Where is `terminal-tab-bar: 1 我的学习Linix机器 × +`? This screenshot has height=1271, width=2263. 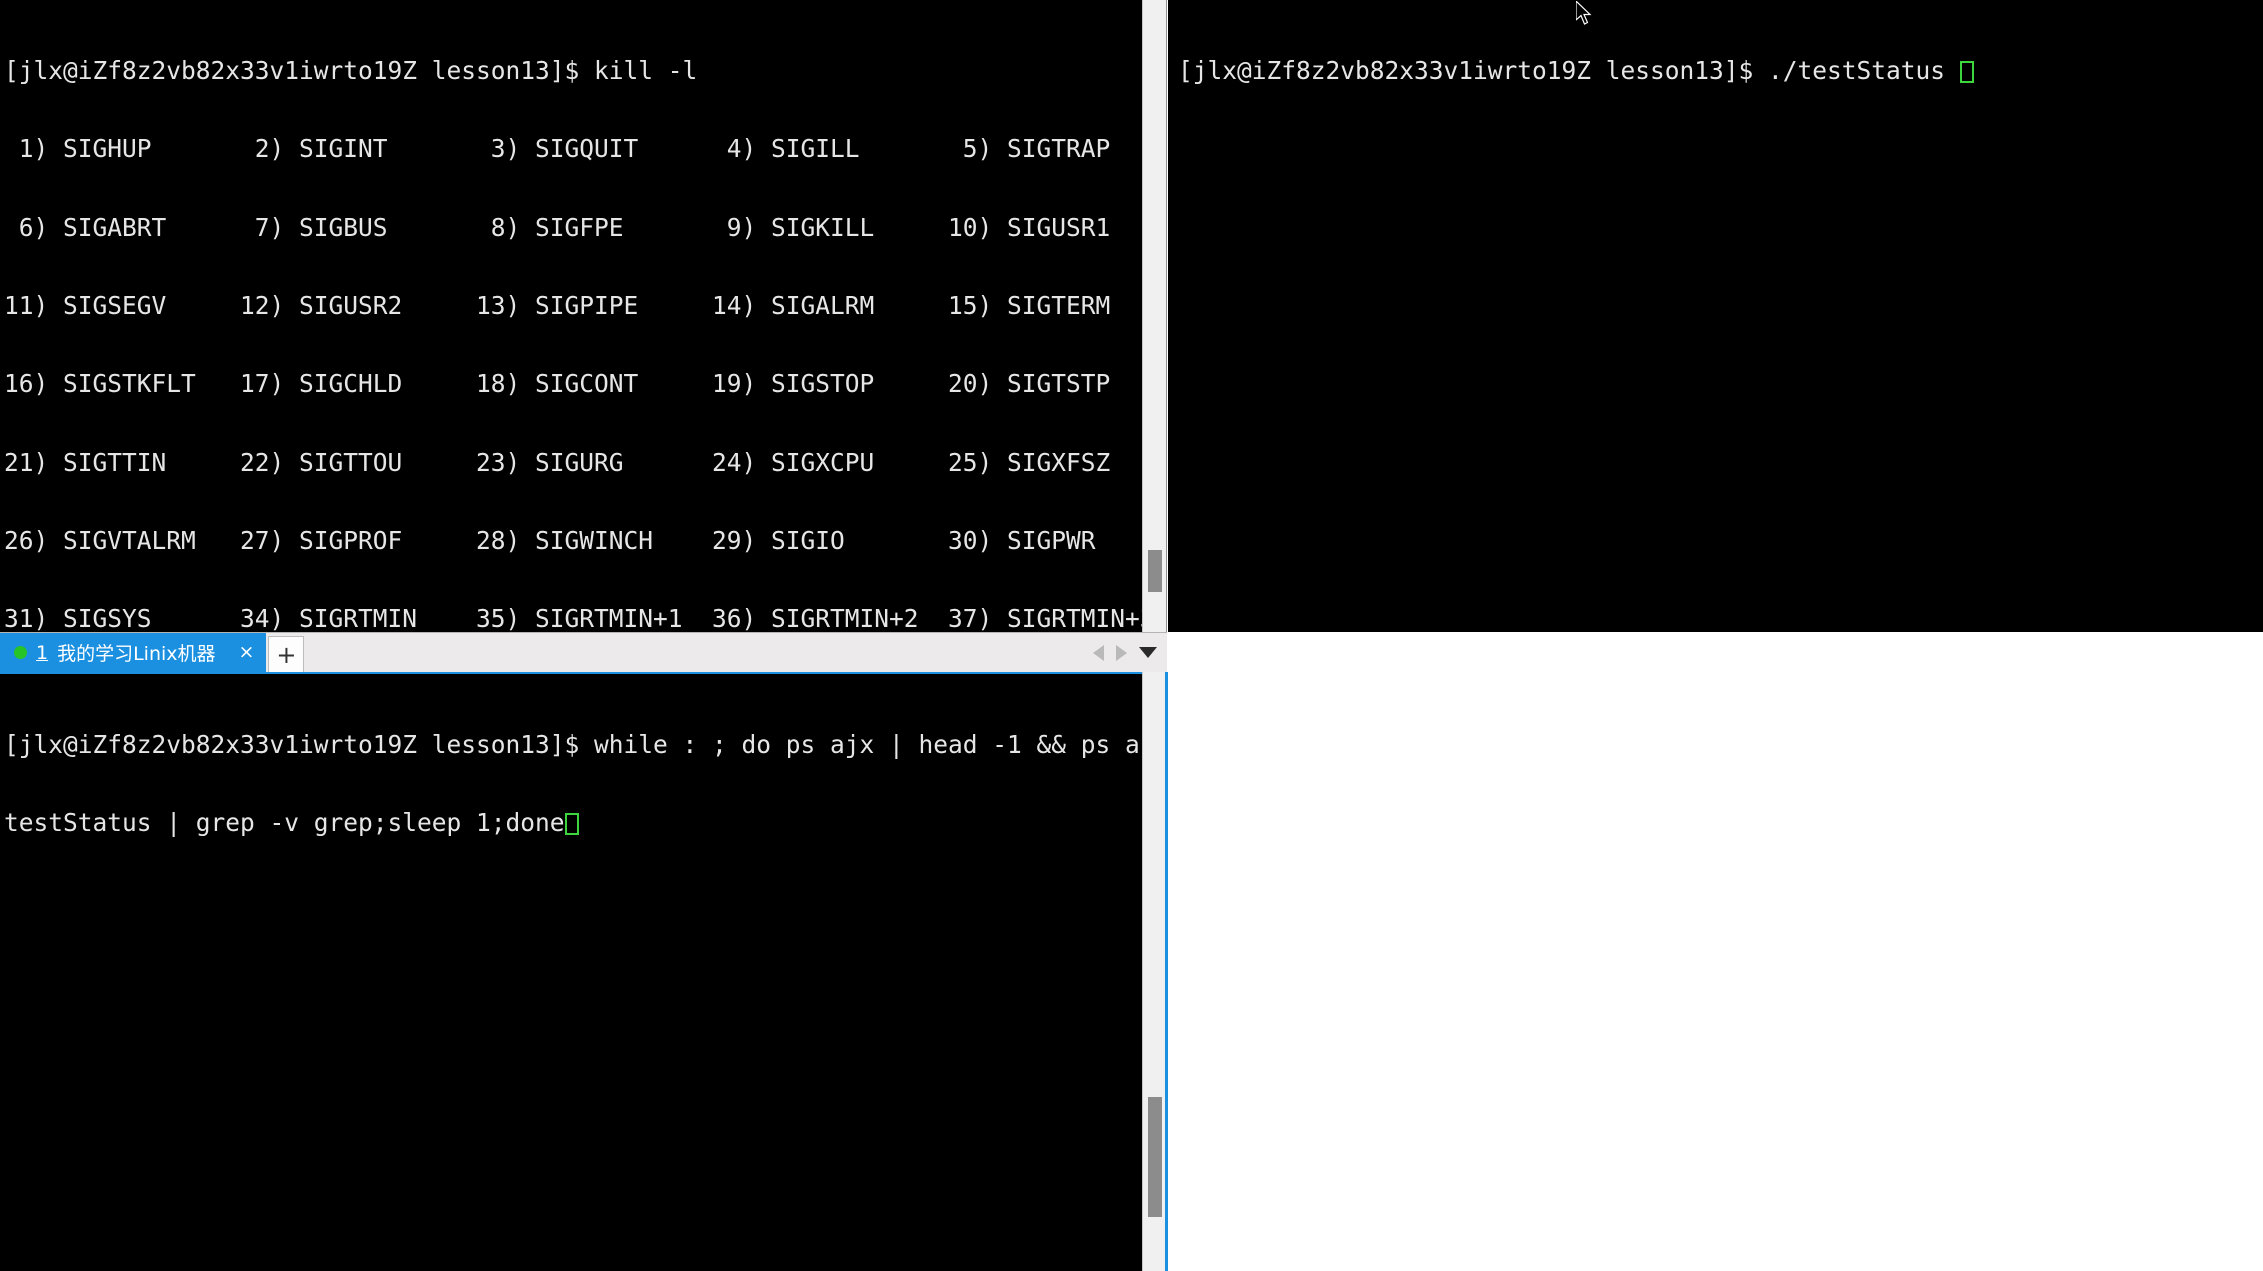
terminal-tab-bar: 1 我的学习Linix机器 × + is located at coordinates (583, 652).